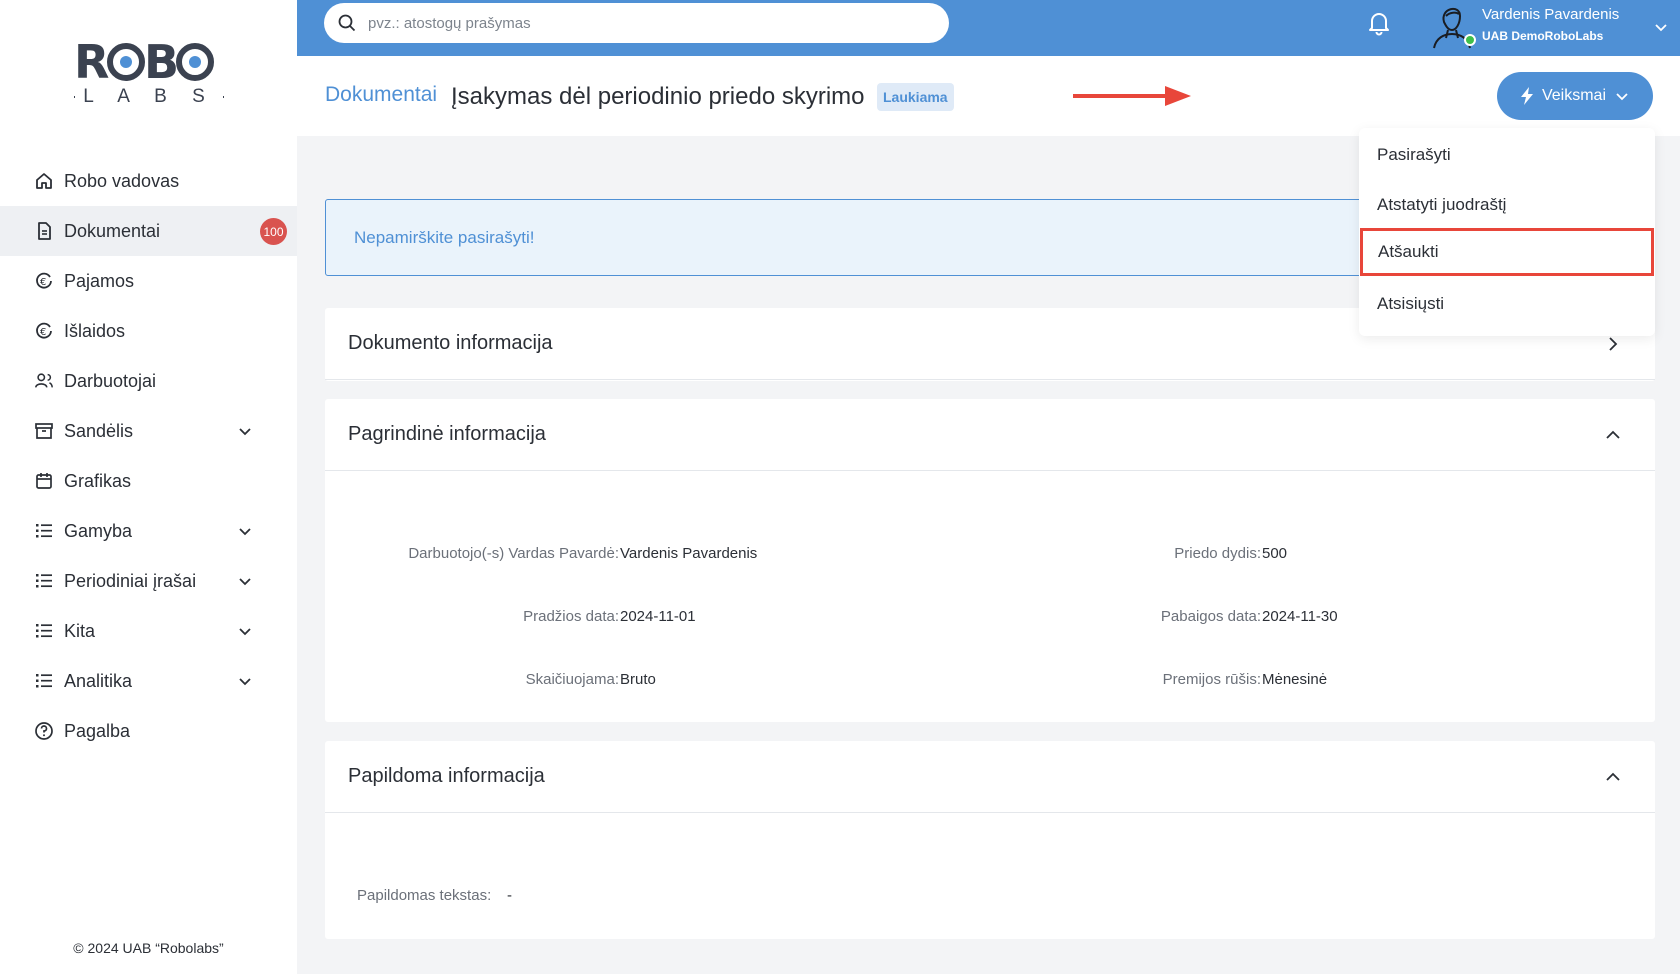 The image size is (1680, 974). What do you see at coordinates (1507, 252) in the screenshot?
I see `menu-item-atsaukti: Atšaukti` at bounding box center [1507, 252].